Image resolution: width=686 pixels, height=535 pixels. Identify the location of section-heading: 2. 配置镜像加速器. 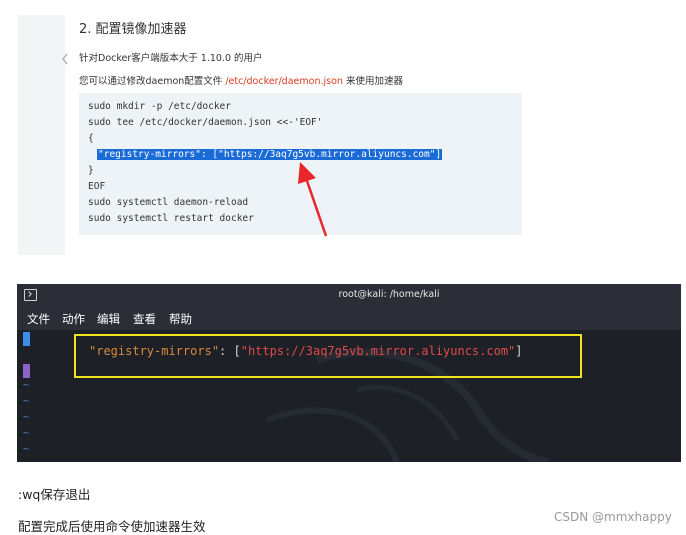
(133, 29).